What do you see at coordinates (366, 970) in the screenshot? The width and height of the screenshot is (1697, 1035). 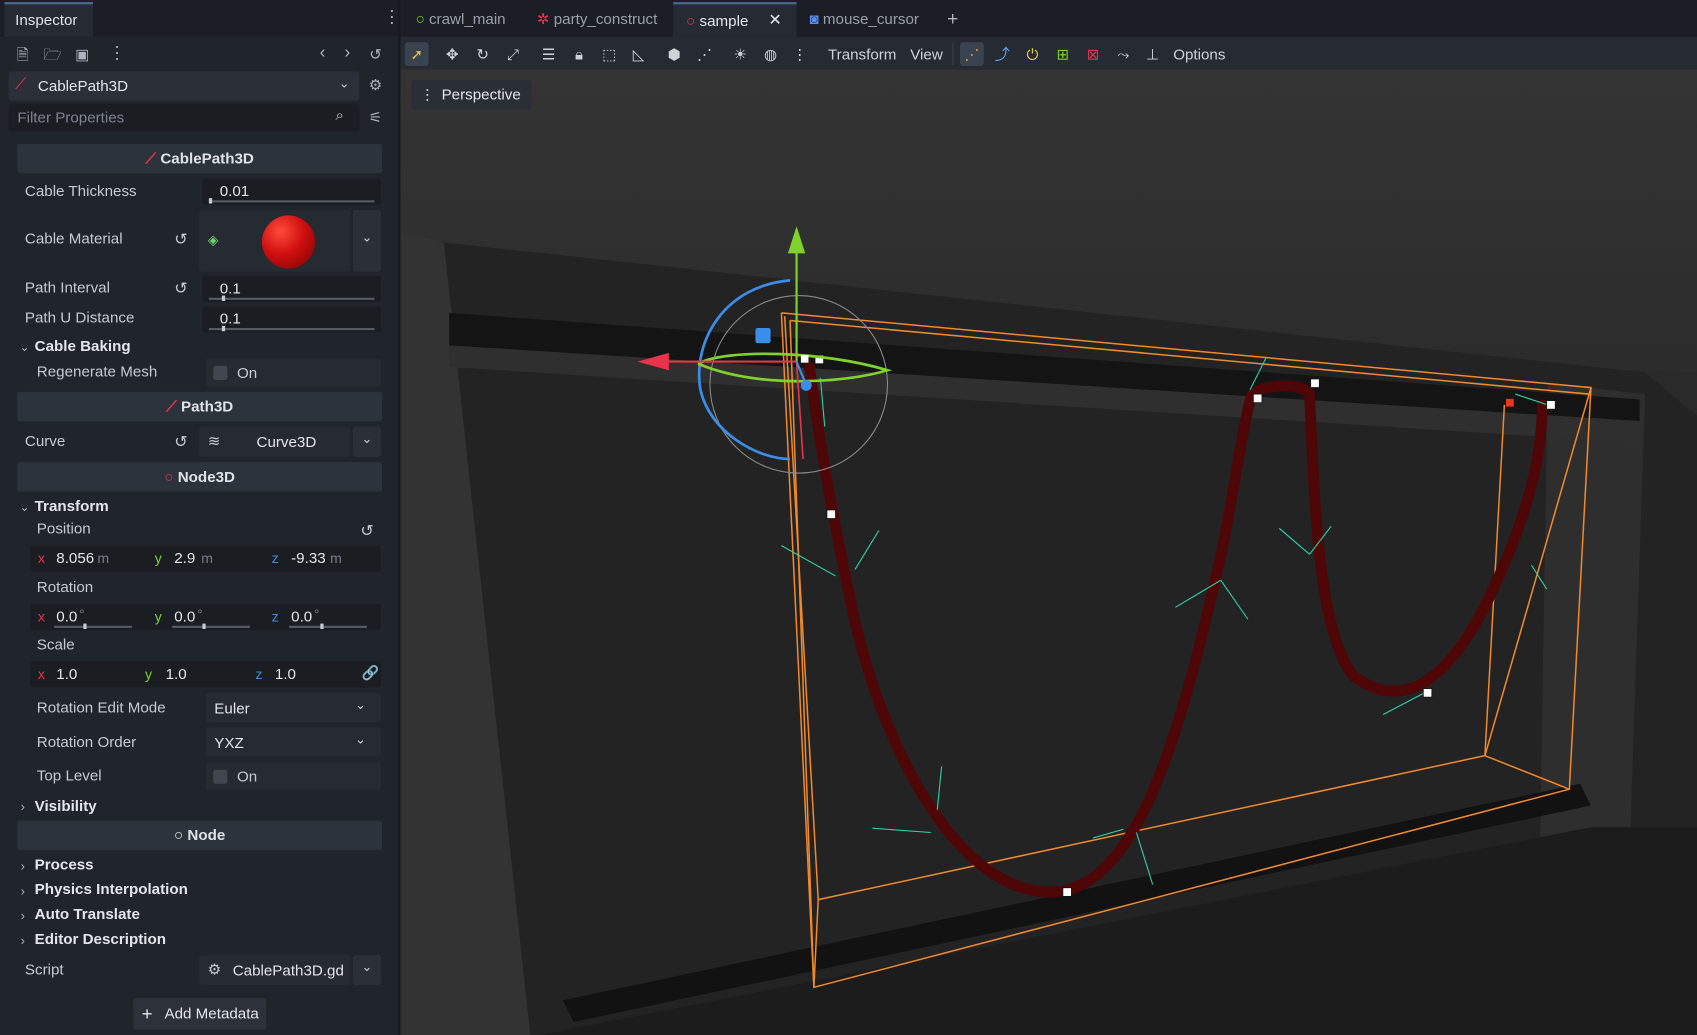 I see `script-dropdown-button: ⌄` at bounding box center [366, 970].